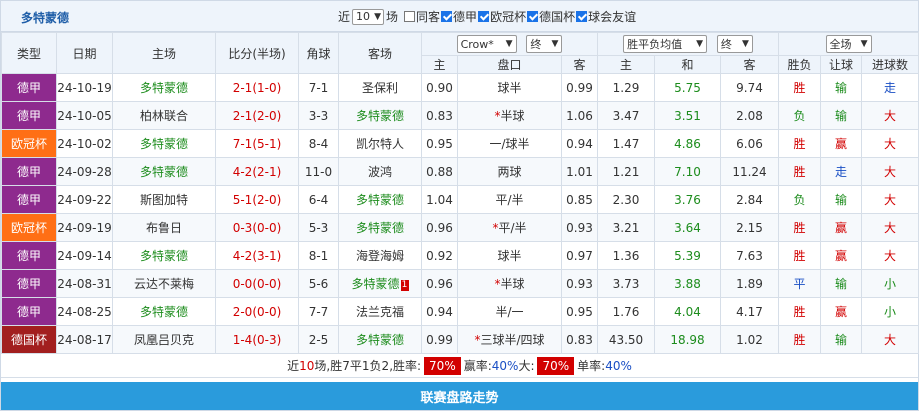  Describe the element at coordinates (749, 283) in the screenshot. I see `odds-away: 1.89` at that location.